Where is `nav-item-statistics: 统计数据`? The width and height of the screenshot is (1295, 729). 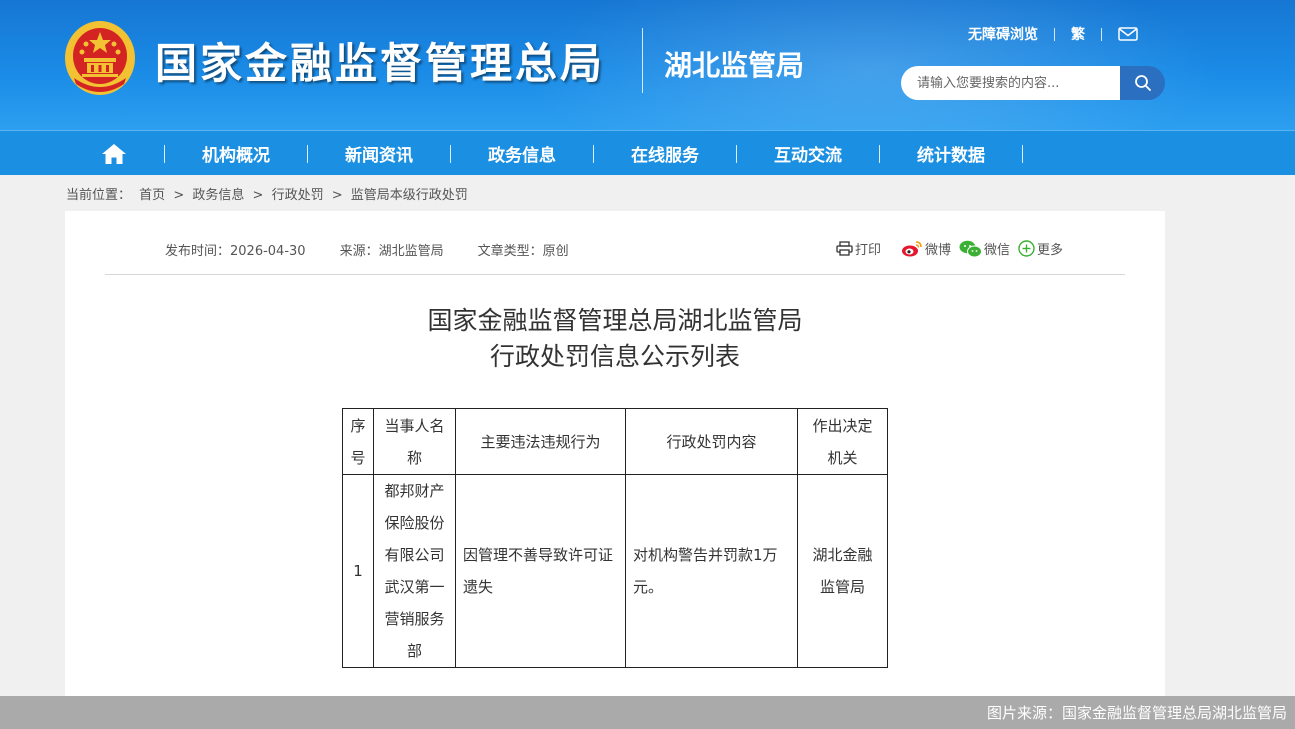
nav-item-statistics: 统计数据 is located at coordinates (951, 153).